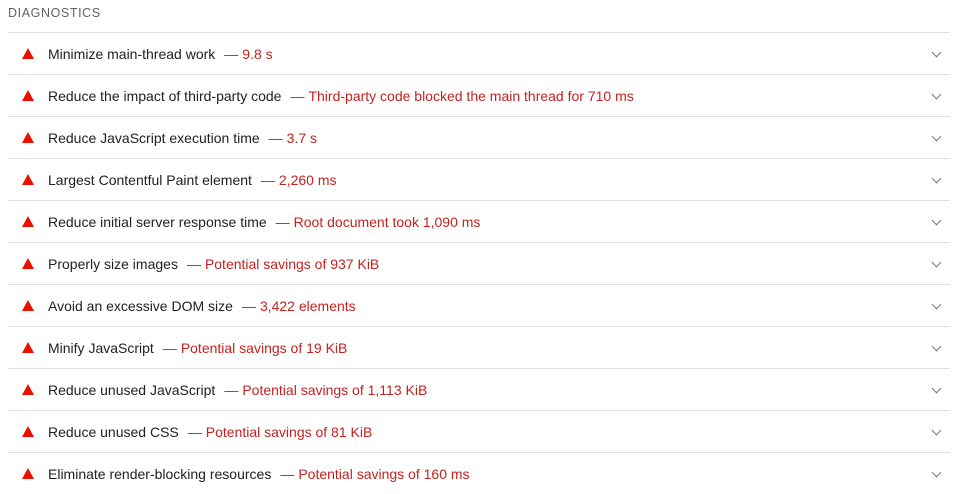 The image size is (957, 494). Describe the element at coordinates (54, 13) in the screenshot. I see `diagnostics-section-title: DIAGNOSTICS` at that location.